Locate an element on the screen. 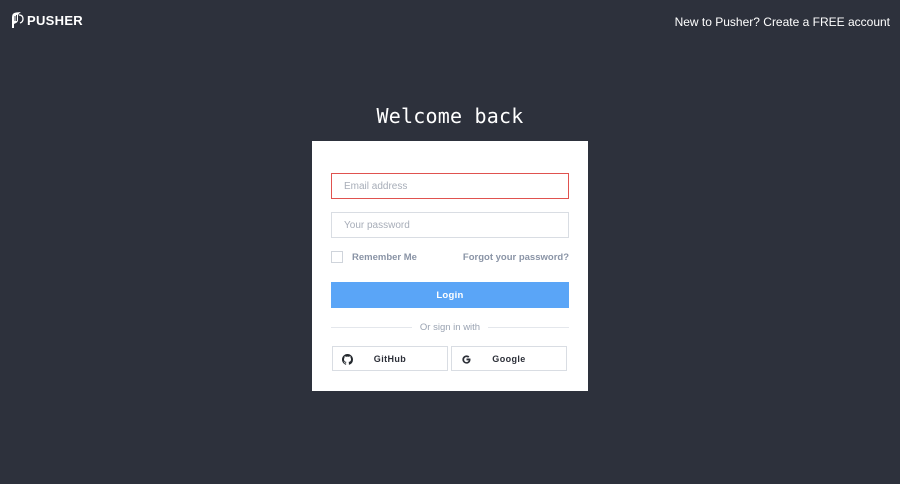 The height and width of the screenshot is (484, 900). login-button: Login is located at coordinates (450, 295).